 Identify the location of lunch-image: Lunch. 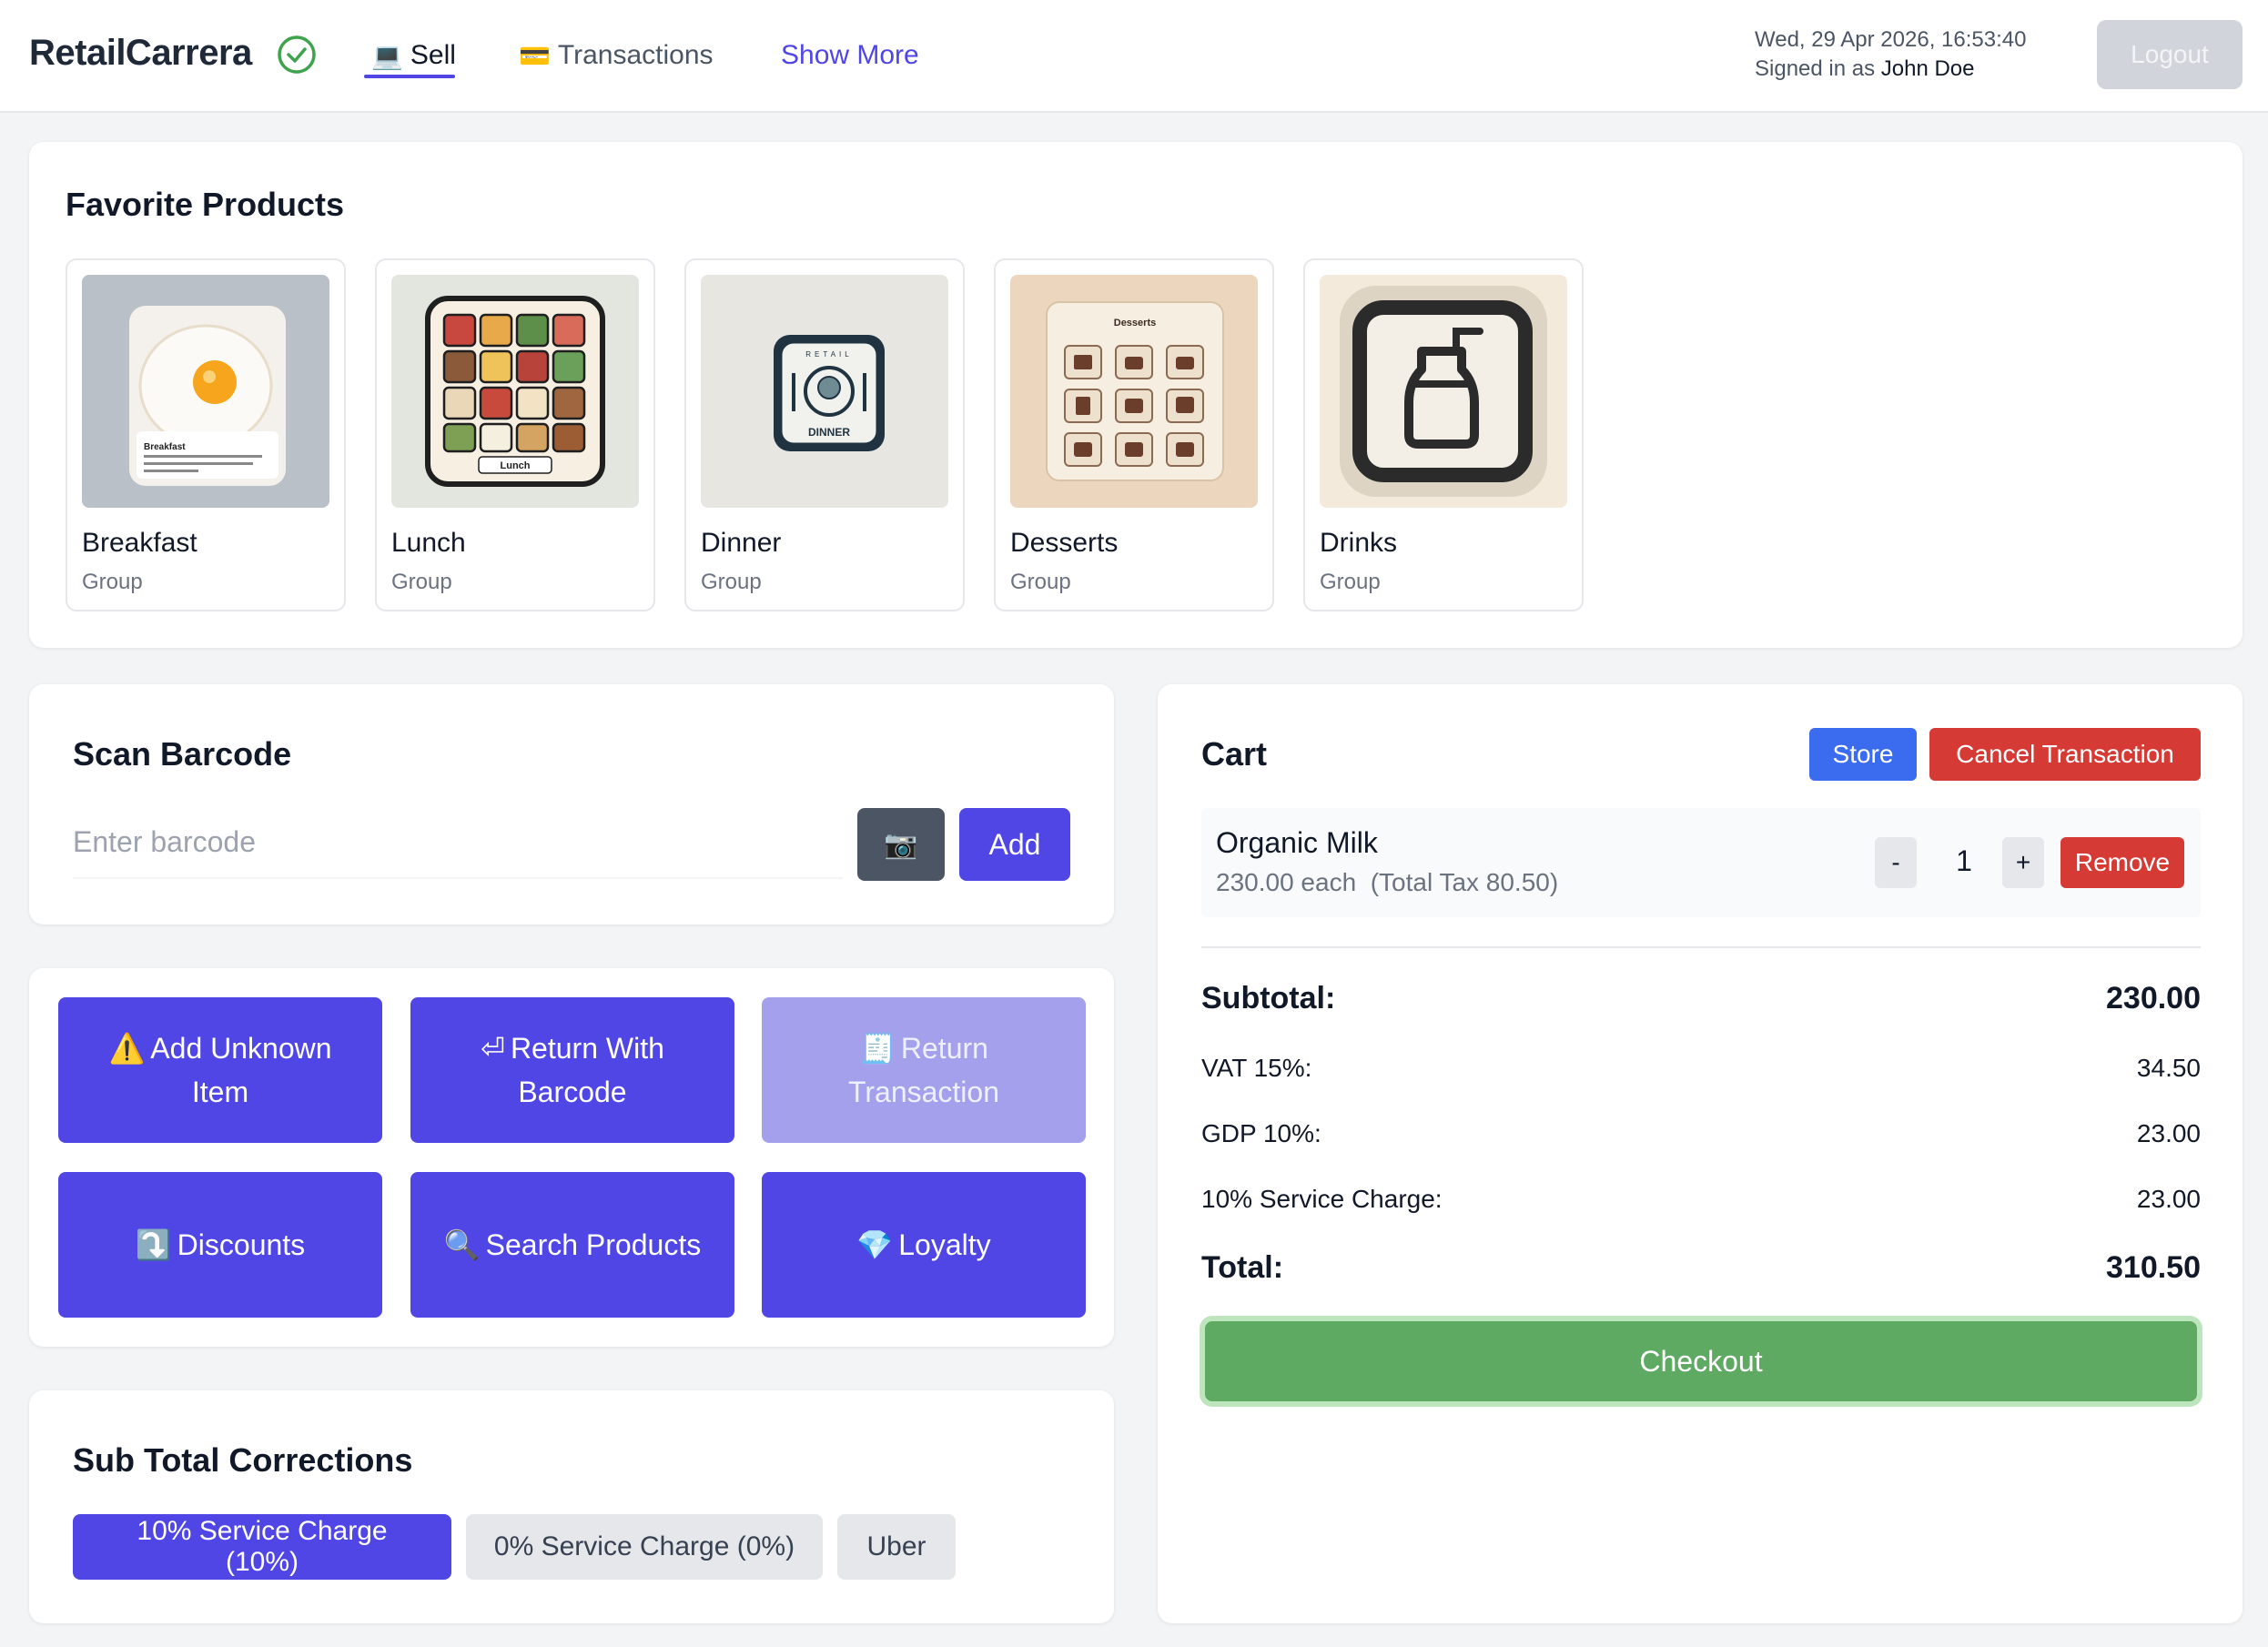
(515, 391).